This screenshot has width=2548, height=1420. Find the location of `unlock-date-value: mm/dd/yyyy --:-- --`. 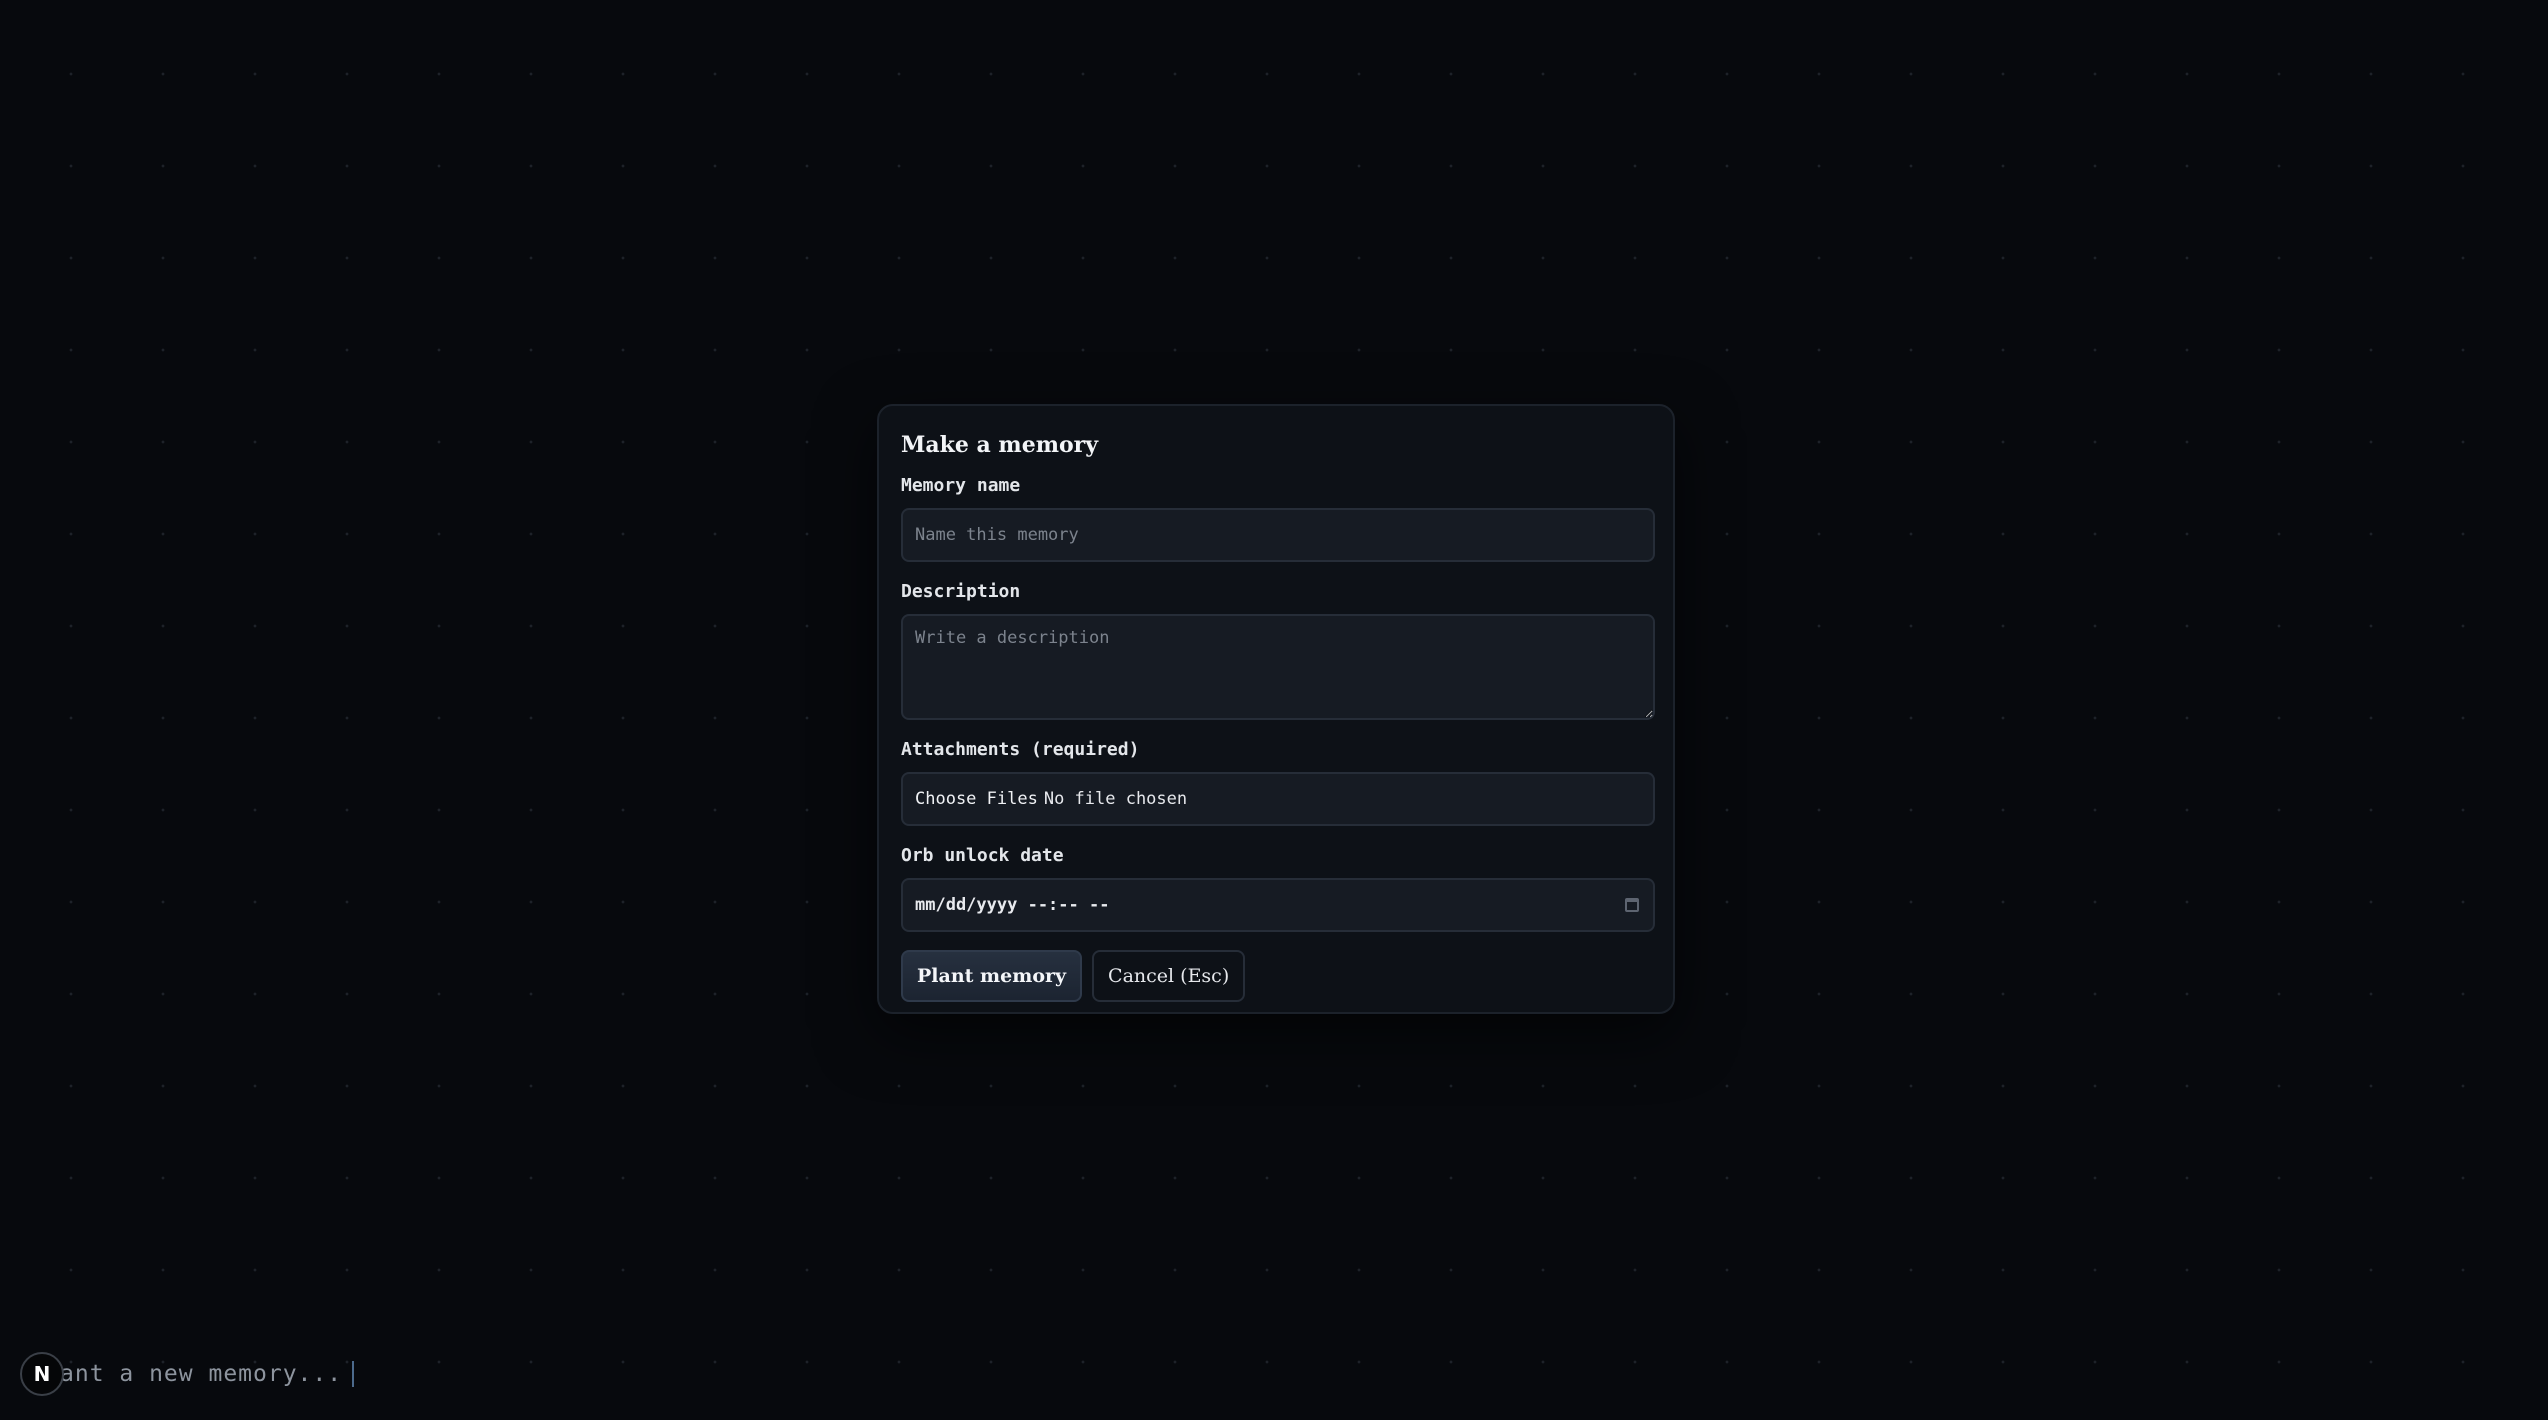

unlock-date-value: mm/dd/yyyy --:-- -- is located at coordinates (1012, 905).